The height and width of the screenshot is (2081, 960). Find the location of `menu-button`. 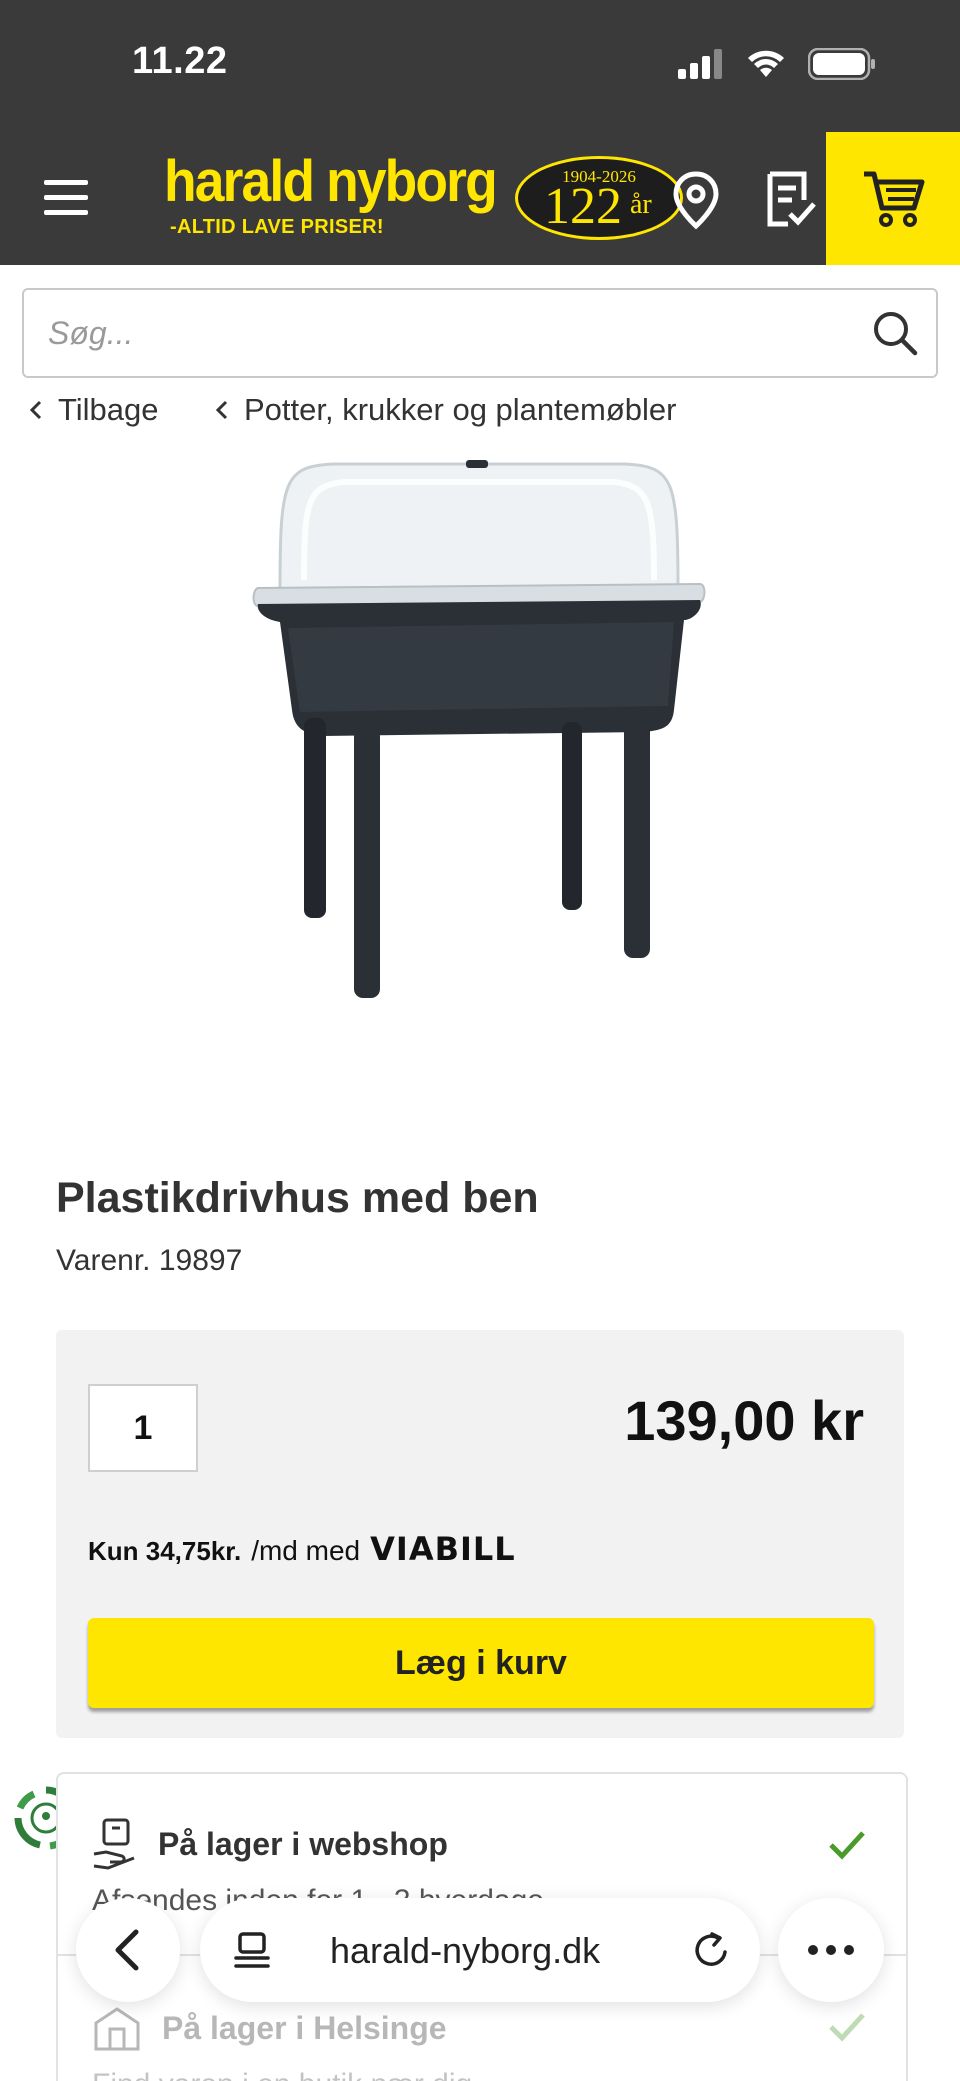

menu-button is located at coordinates (66, 198).